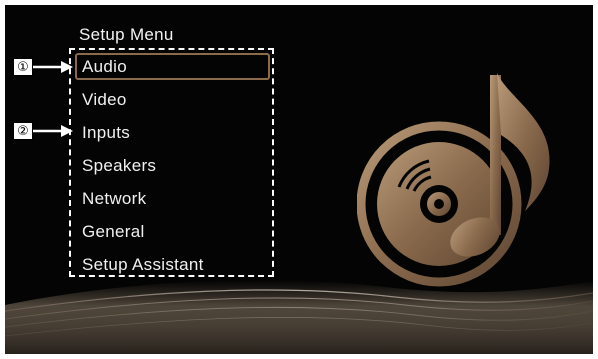  I want to click on menu-item-video: Video, so click(171, 99).